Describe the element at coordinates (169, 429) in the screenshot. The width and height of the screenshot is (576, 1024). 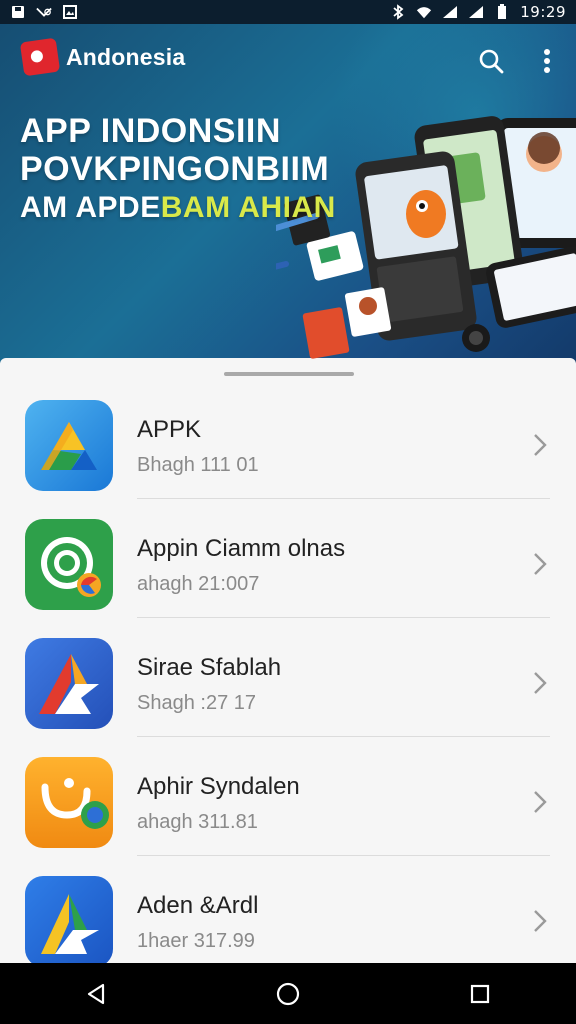
I see `app-name: APPK` at that location.